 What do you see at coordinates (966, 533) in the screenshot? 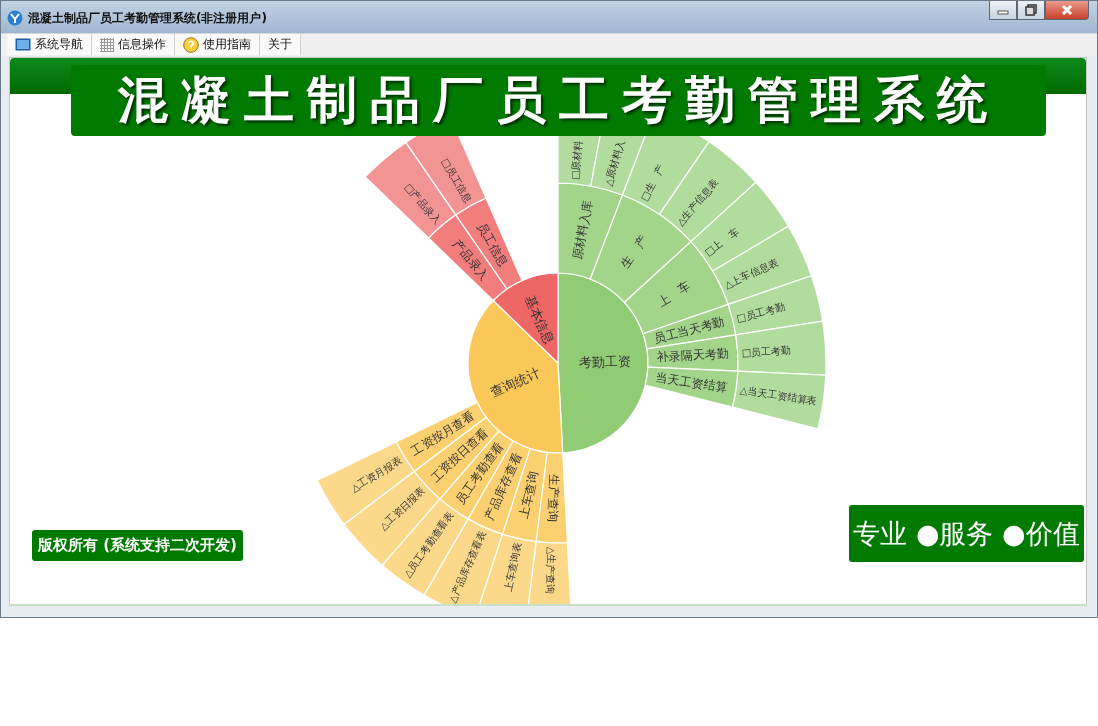
I see `slogan-label: 专业 ●服务 ●价值` at bounding box center [966, 533].